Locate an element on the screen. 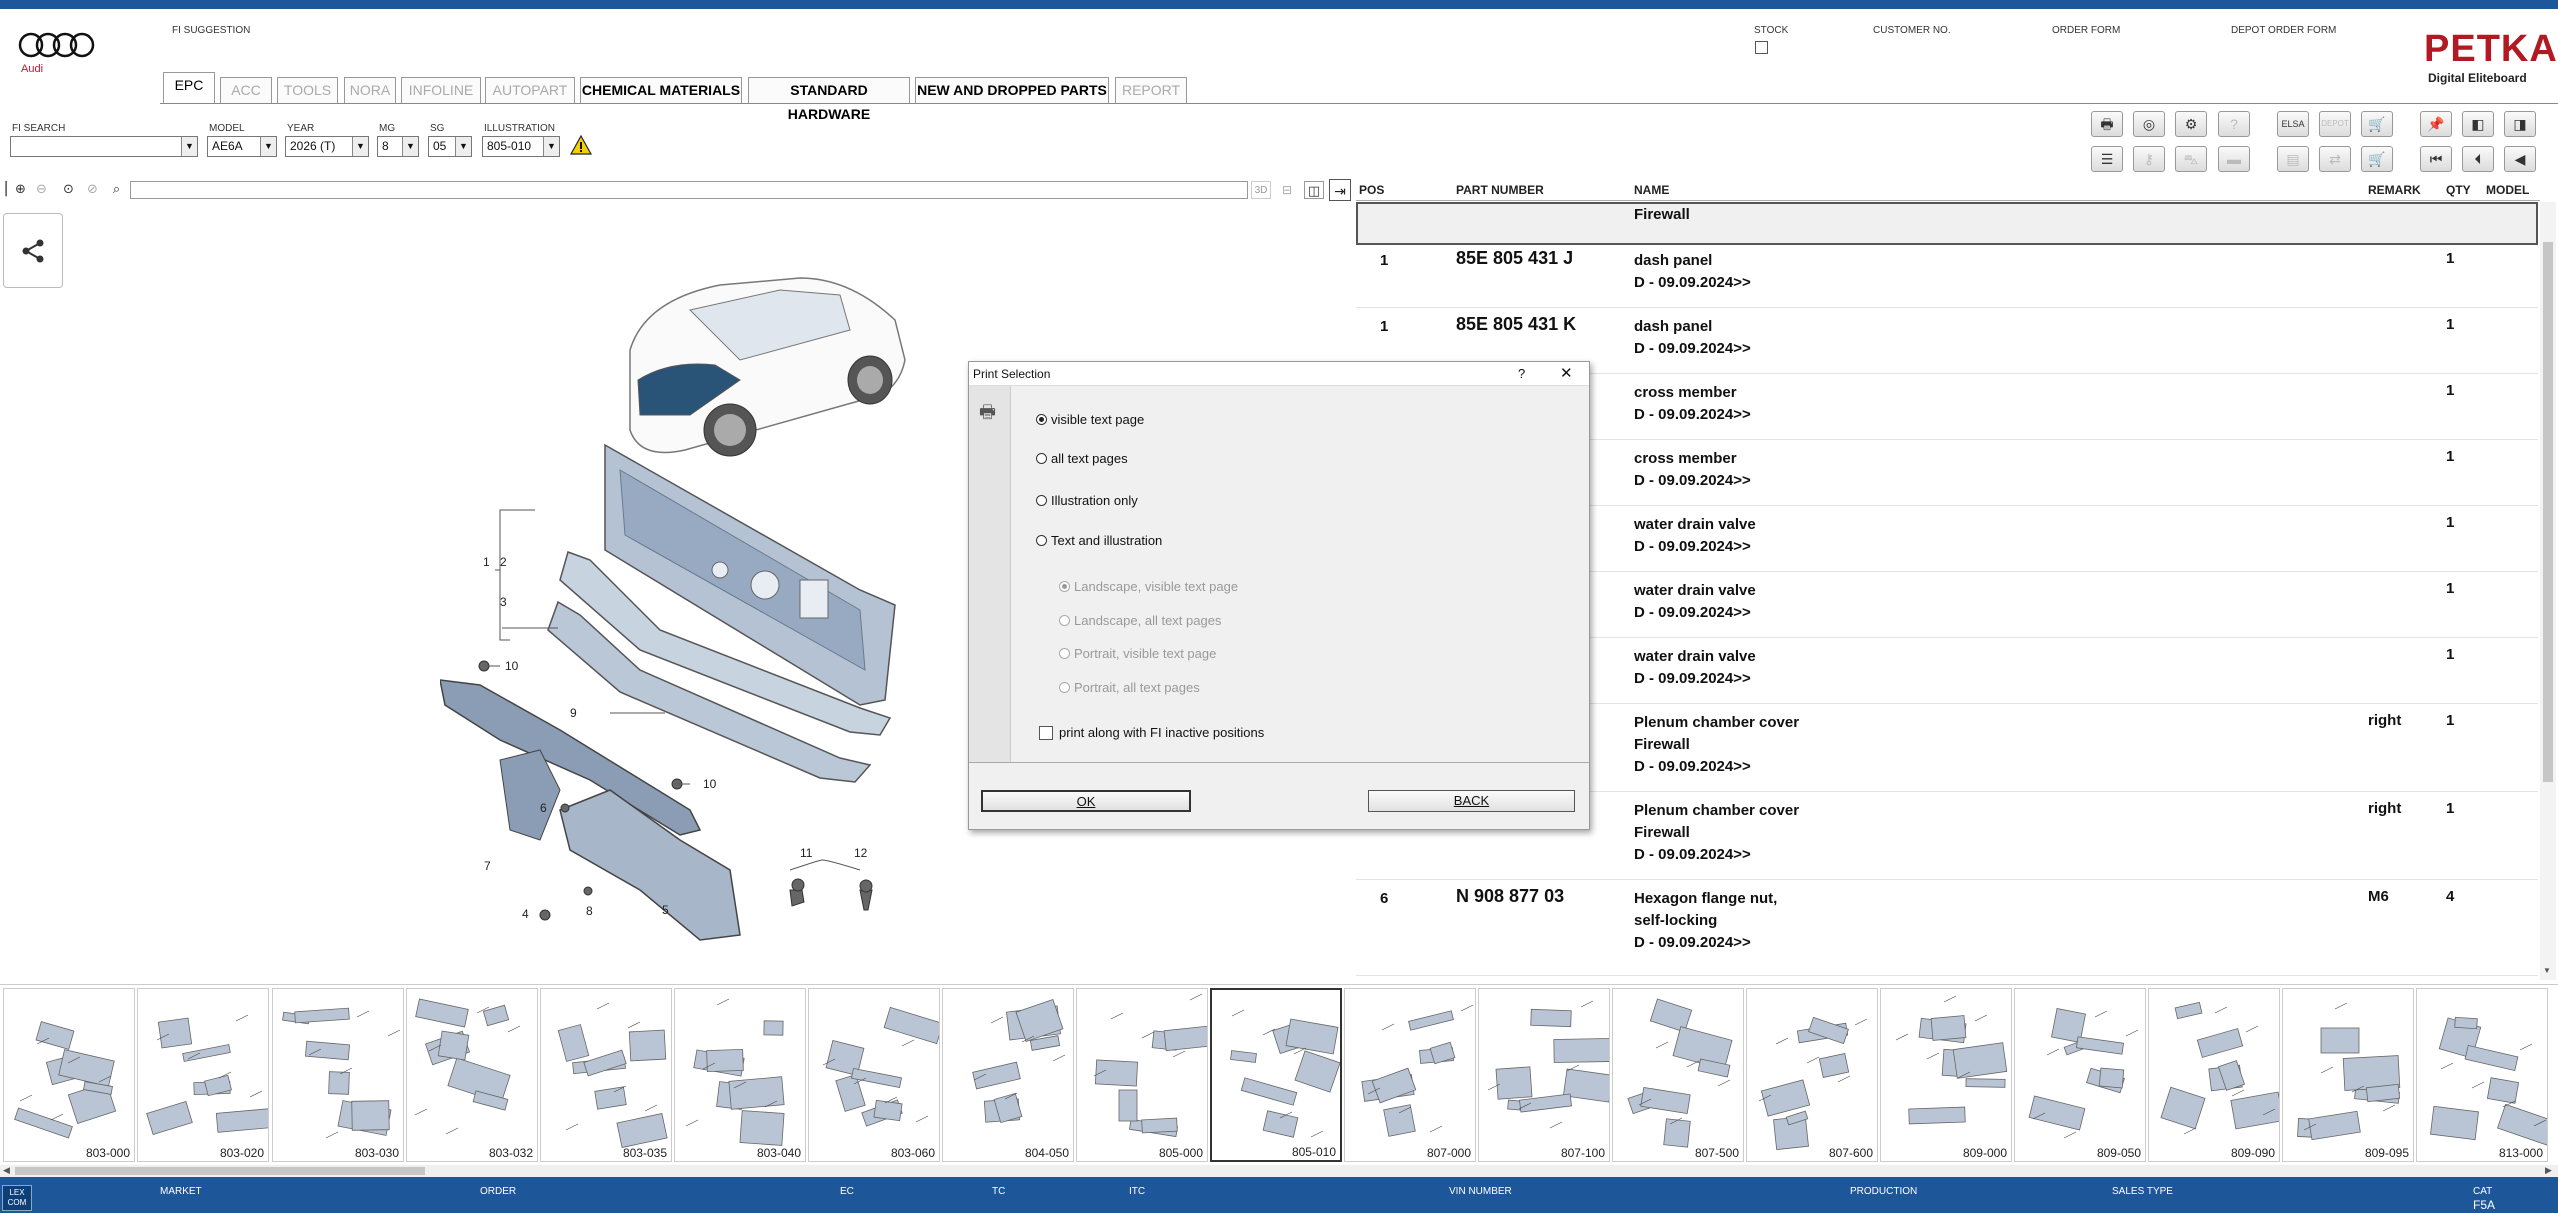  chevron-down-icon: ▼ is located at coordinates (551, 146).